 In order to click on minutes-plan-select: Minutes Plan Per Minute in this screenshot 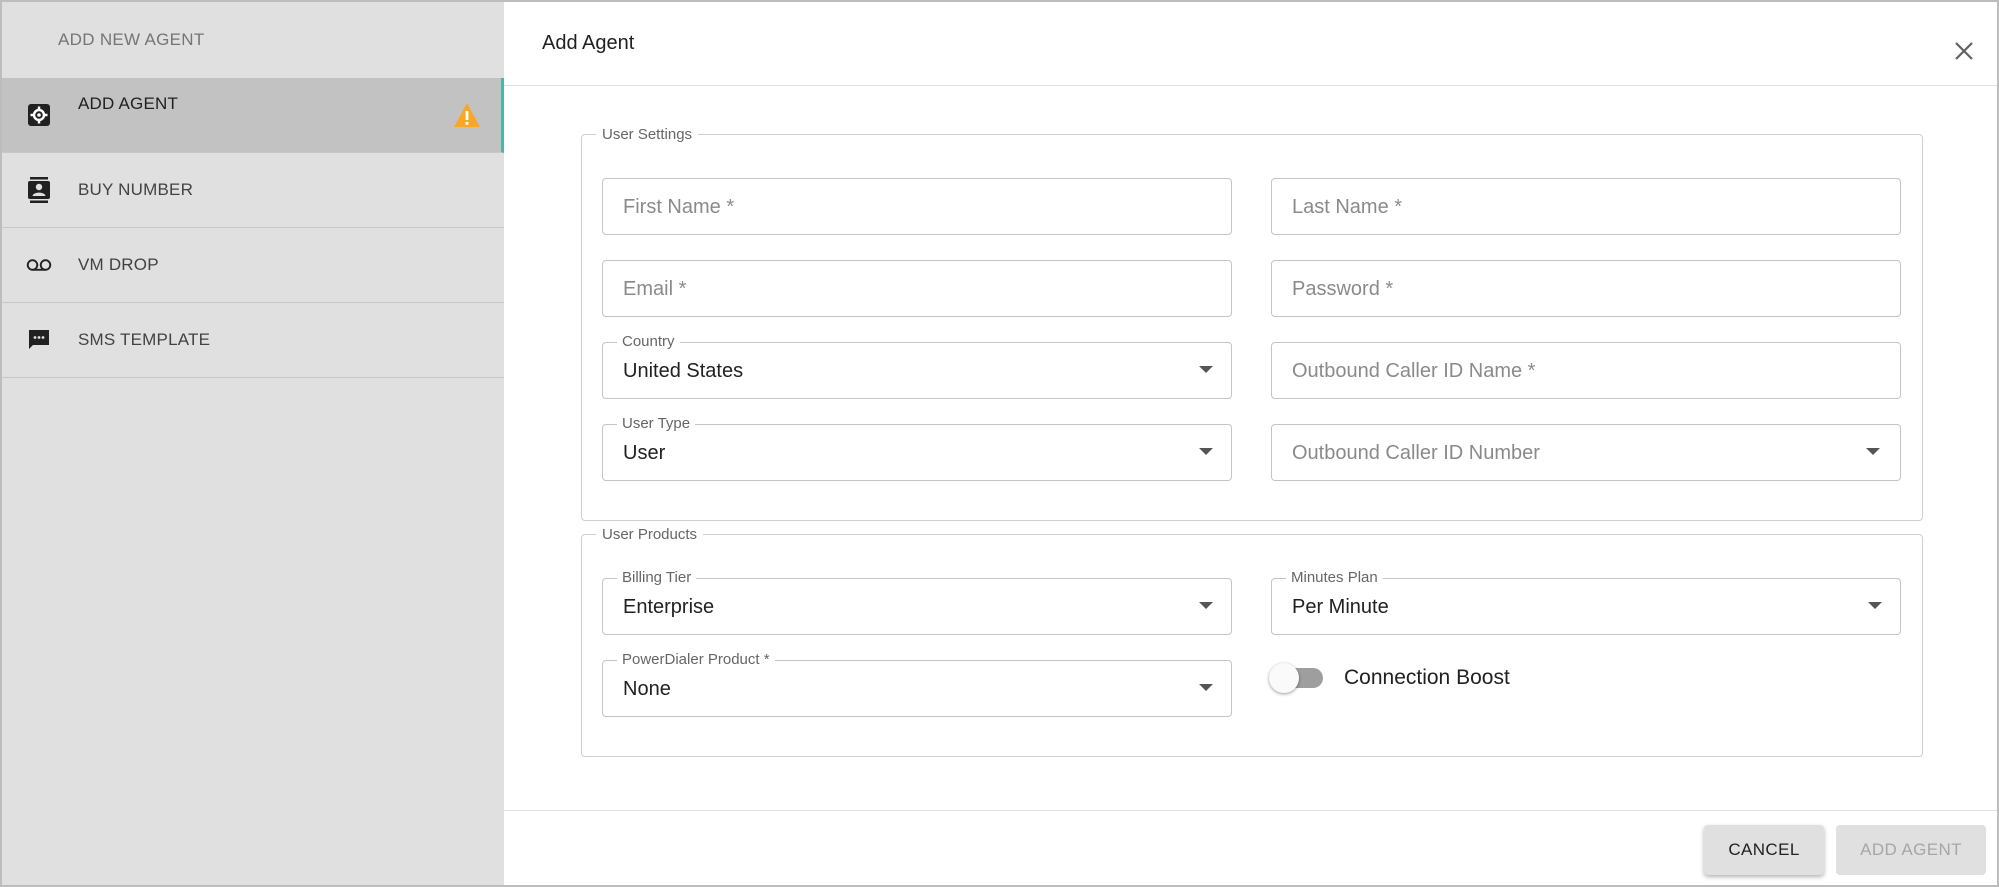, I will do `click(1586, 602)`.